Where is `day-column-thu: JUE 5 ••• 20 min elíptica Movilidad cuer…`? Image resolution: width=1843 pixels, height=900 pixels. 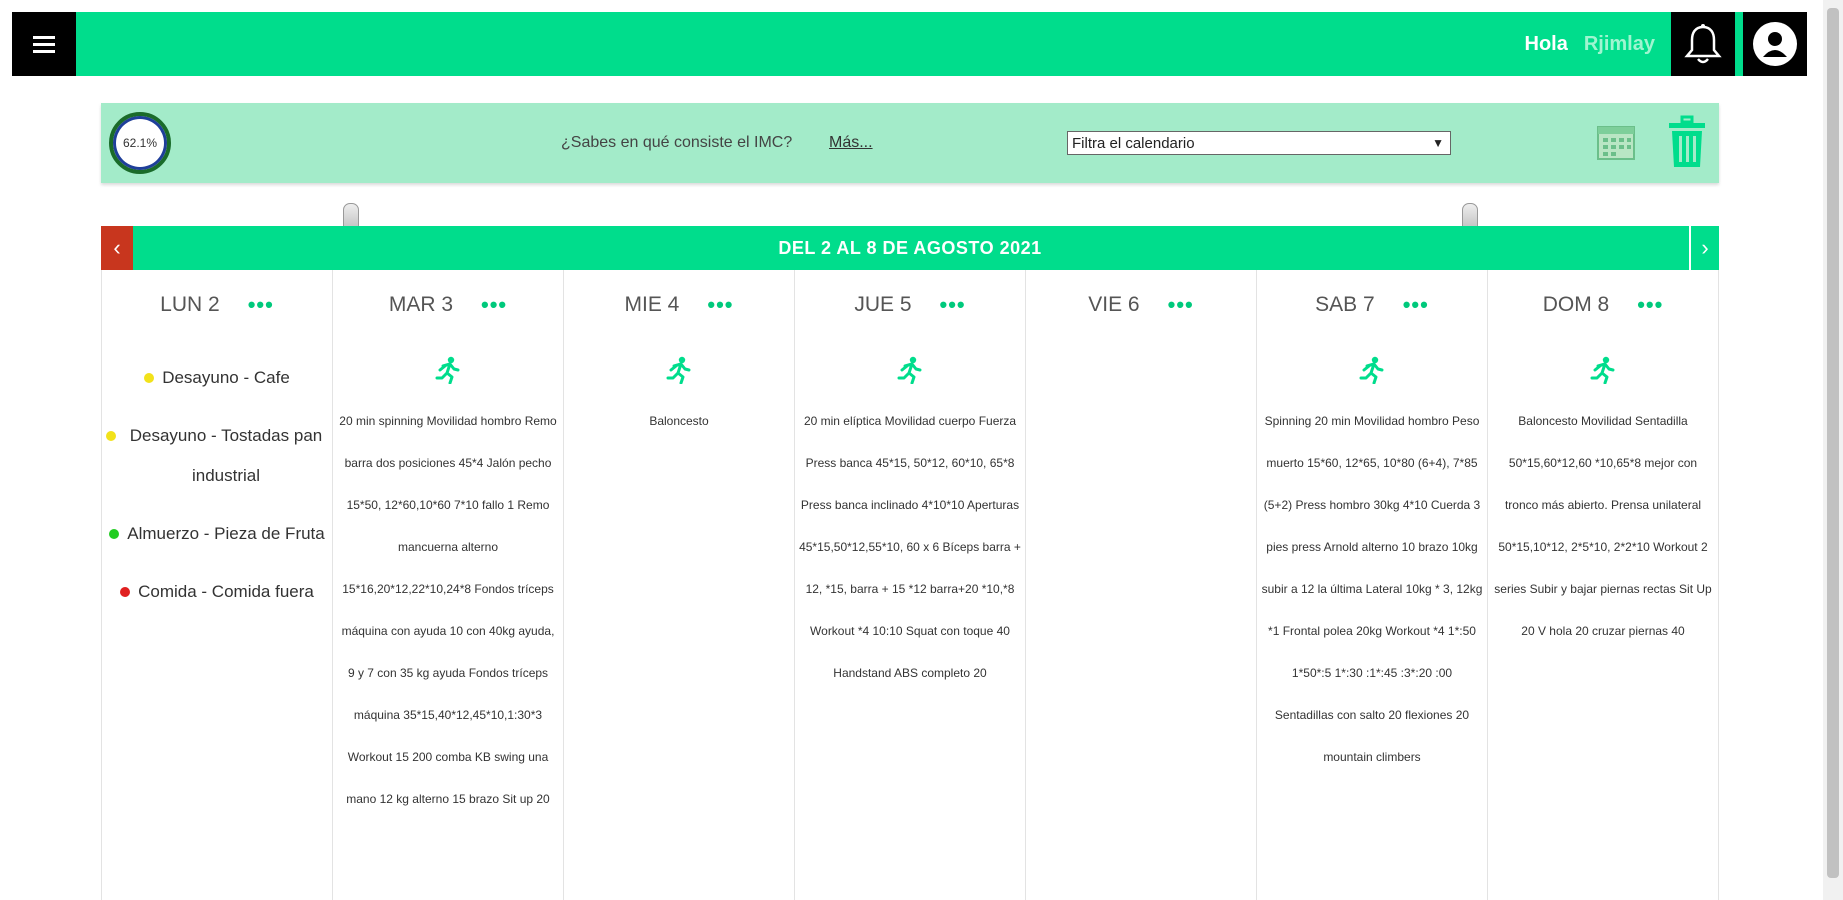
day-column-thu: JUE 5 ••• 20 min elíptica Movilidad cuer… is located at coordinates (910, 585).